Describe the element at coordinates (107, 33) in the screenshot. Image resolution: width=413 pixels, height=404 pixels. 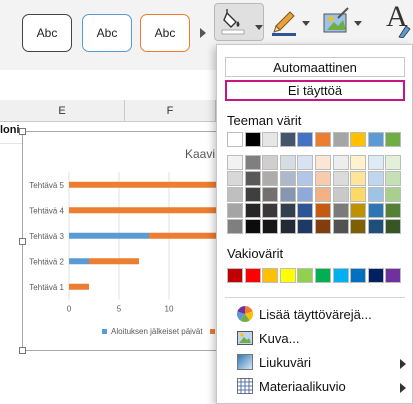
I see `shape-style-button-2: Abc` at that location.